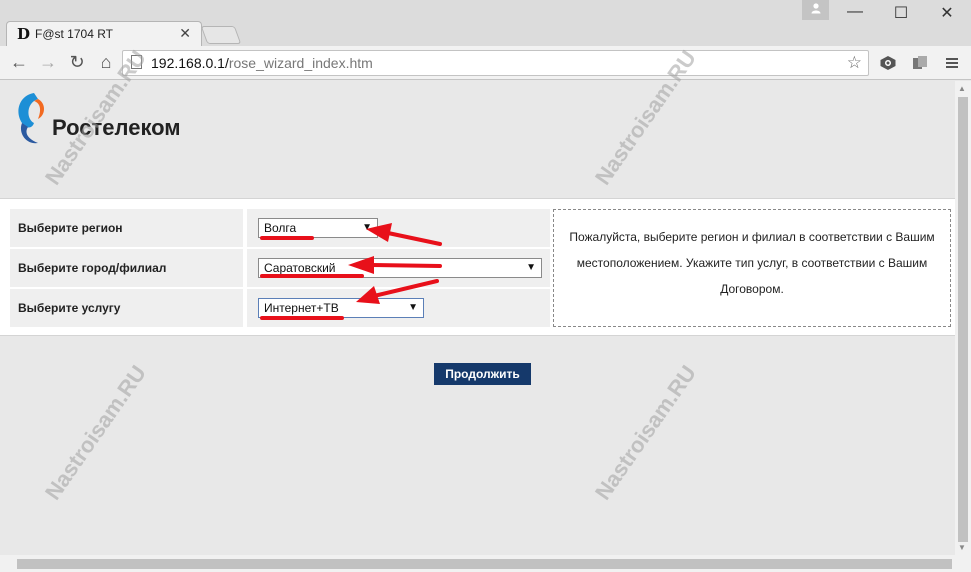 Image resolution: width=971 pixels, height=572 pixels. What do you see at coordinates (48, 62) in the screenshot?
I see `forward-arrow-icon: →` at bounding box center [48, 62].